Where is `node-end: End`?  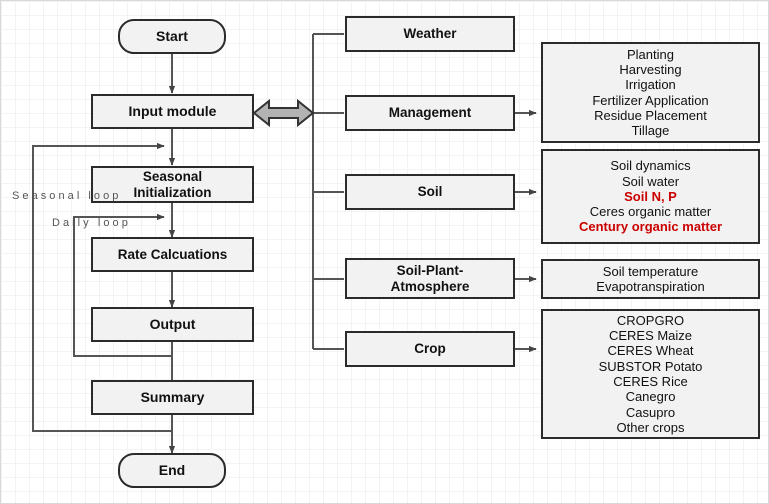 node-end: End is located at coordinates (172, 470).